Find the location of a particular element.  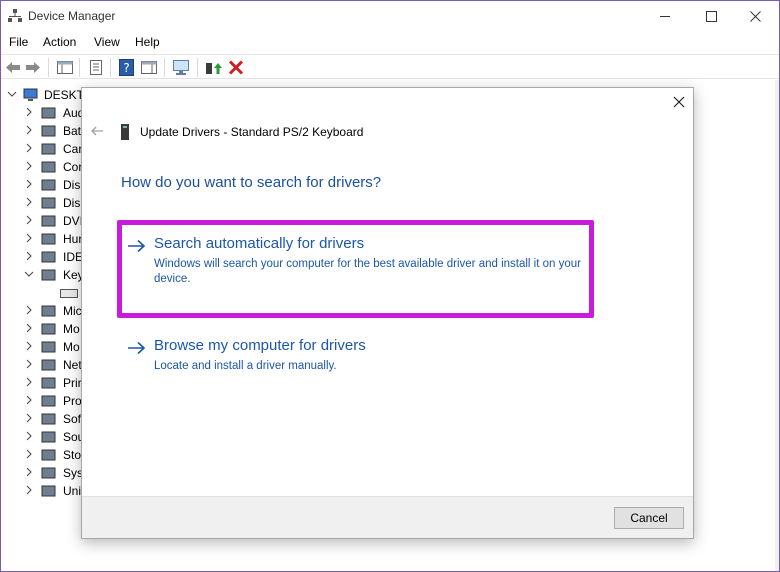

search-automatically-title: Search automatically for drivers is located at coordinates (259, 243).